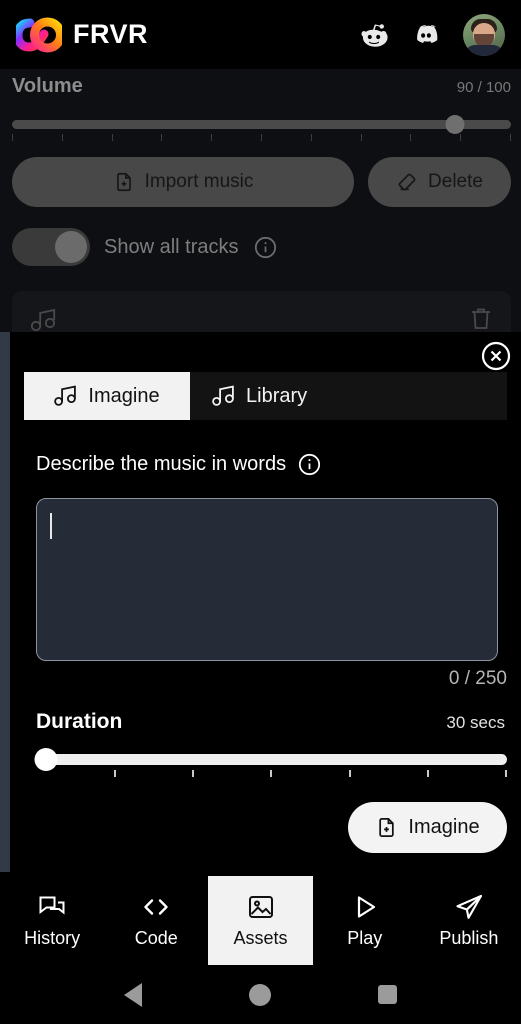  I want to click on imagine-submit-button: Imagine, so click(427, 827).